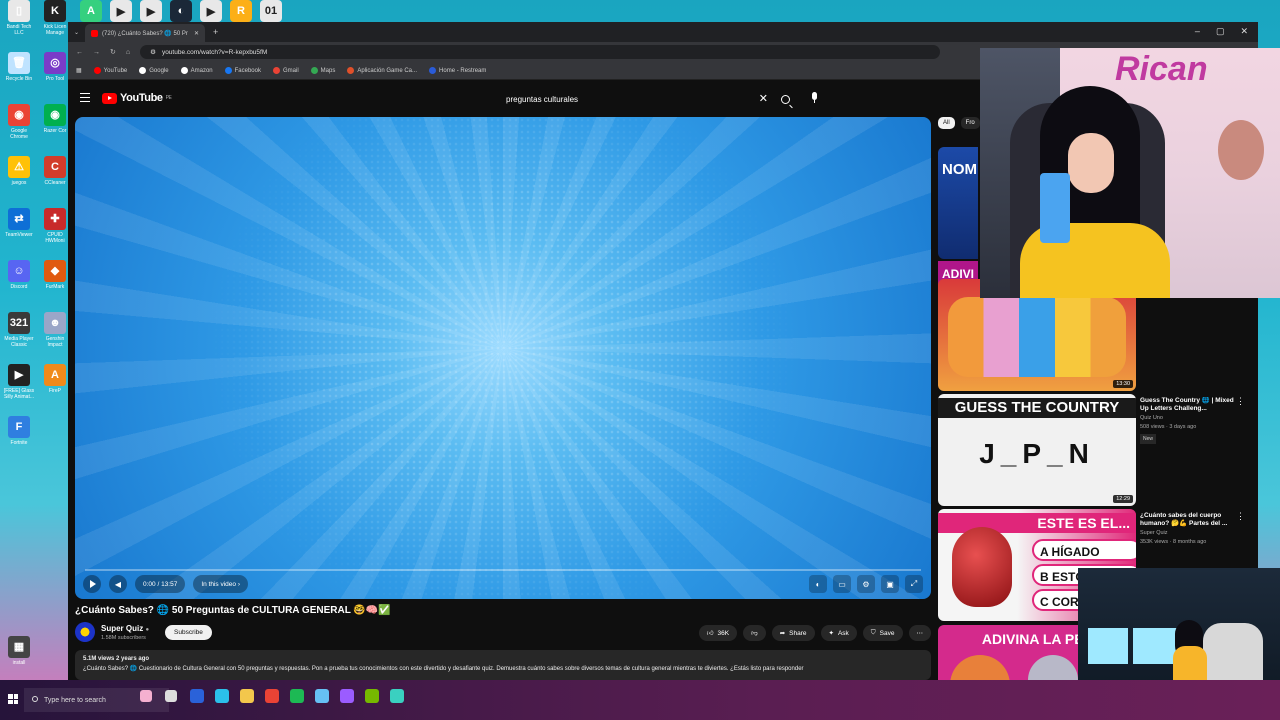 This screenshot has width=1280, height=720. Describe the element at coordinates (19, 67) in the screenshot. I see `desktop-icon: 🗑 Recycle Bin` at that location.